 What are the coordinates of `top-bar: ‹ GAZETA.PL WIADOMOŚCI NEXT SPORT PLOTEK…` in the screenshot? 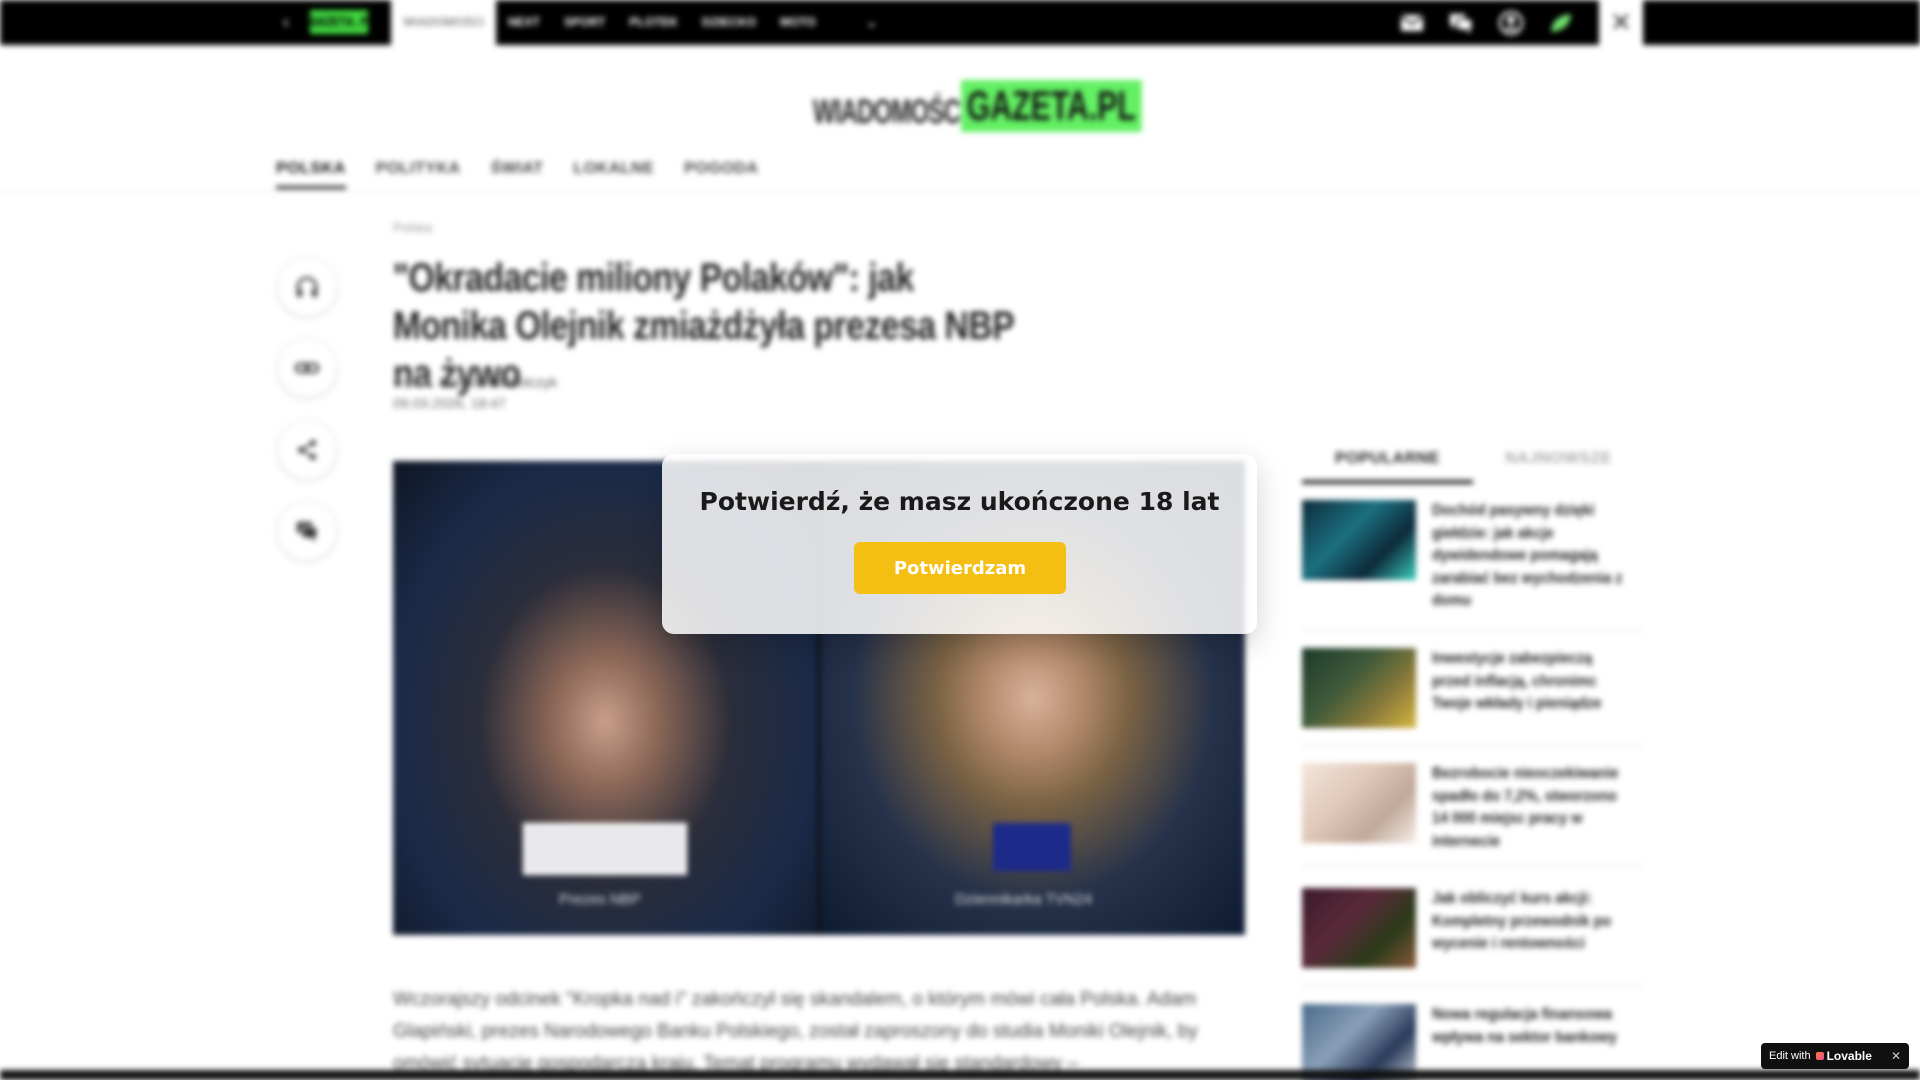 It's located at (960, 22).